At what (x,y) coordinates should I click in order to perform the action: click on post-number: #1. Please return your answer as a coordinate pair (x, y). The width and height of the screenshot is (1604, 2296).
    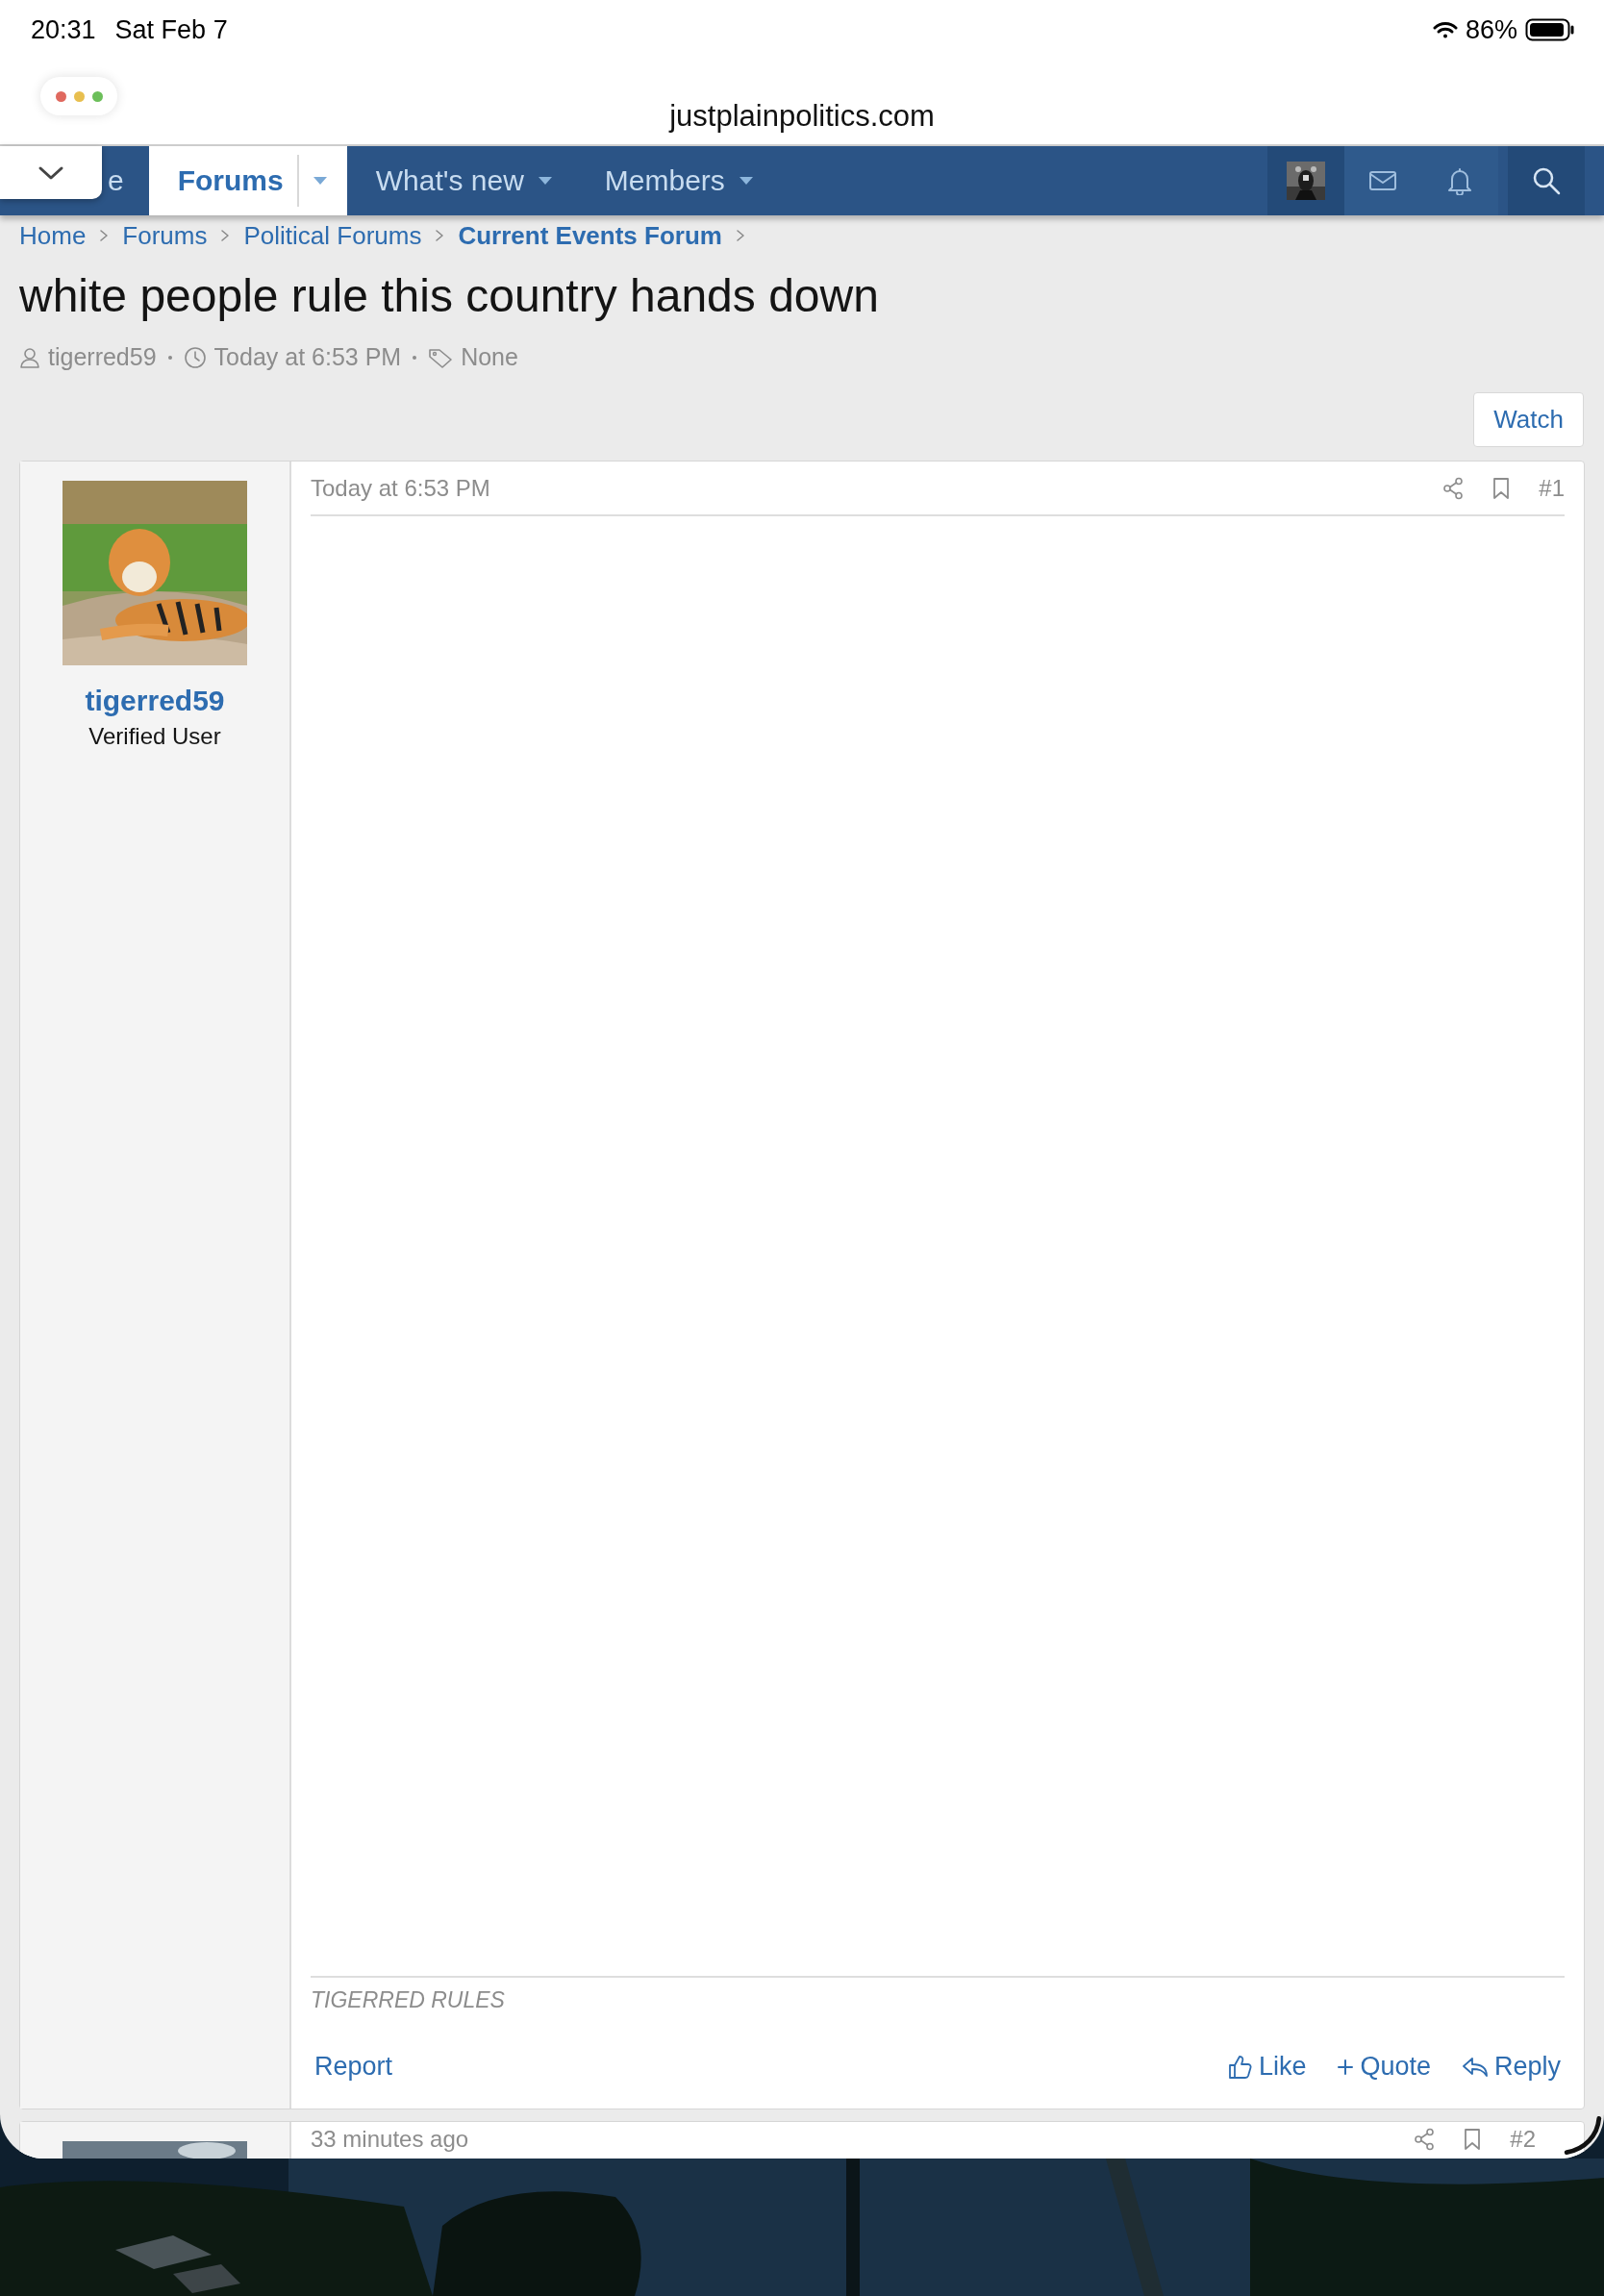
    Looking at the image, I should click on (1552, 488).